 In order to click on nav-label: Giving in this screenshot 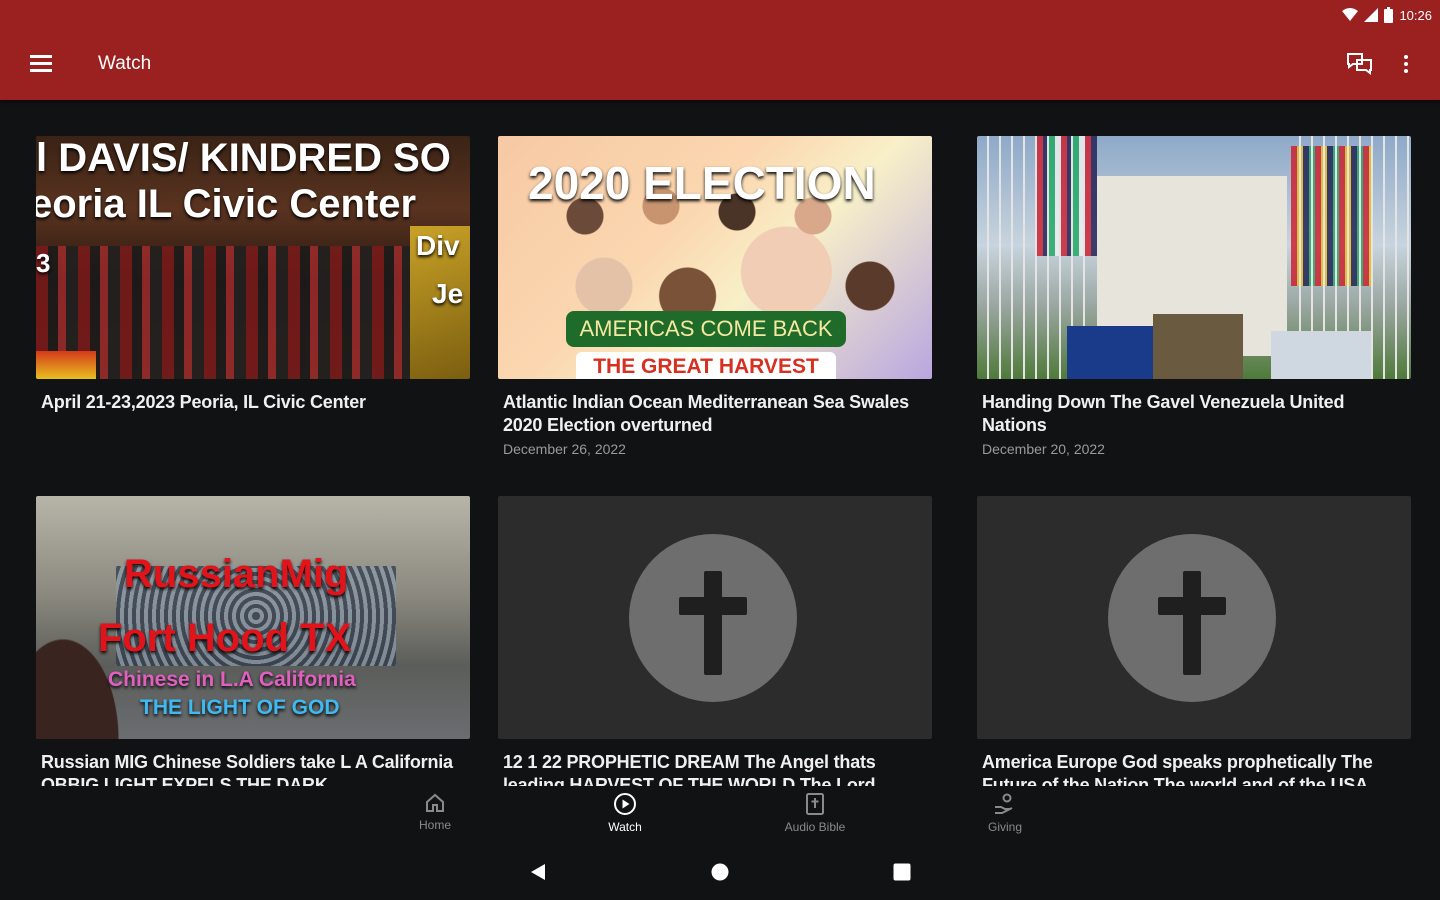, I will do `click(1004, 827)`.